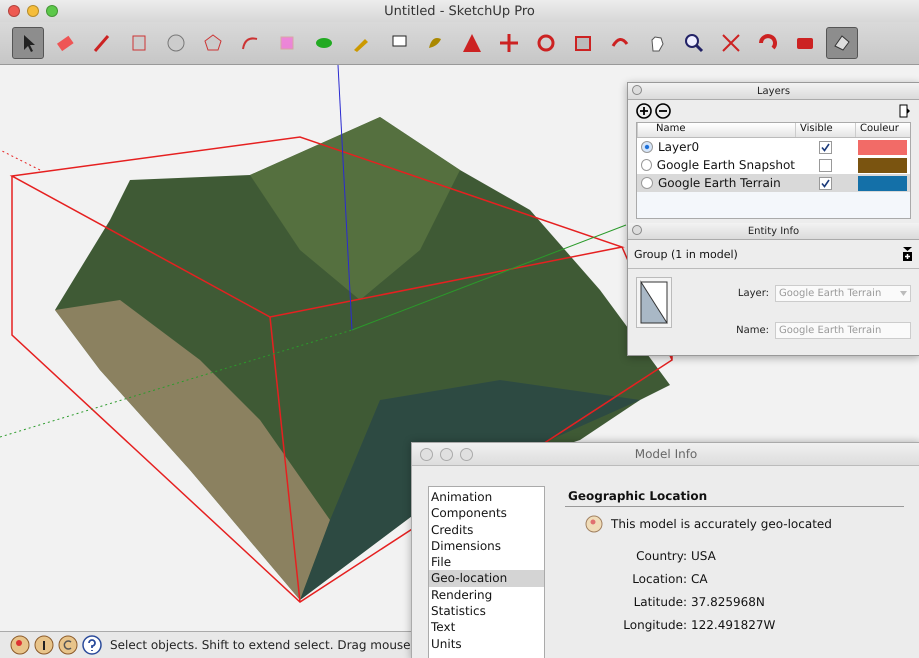 The width and height of the screenshot is (919, 658). Describe the element at coordinates (728, 602) in the screenshot. I see `detail-value: 37.825968N` at that location.